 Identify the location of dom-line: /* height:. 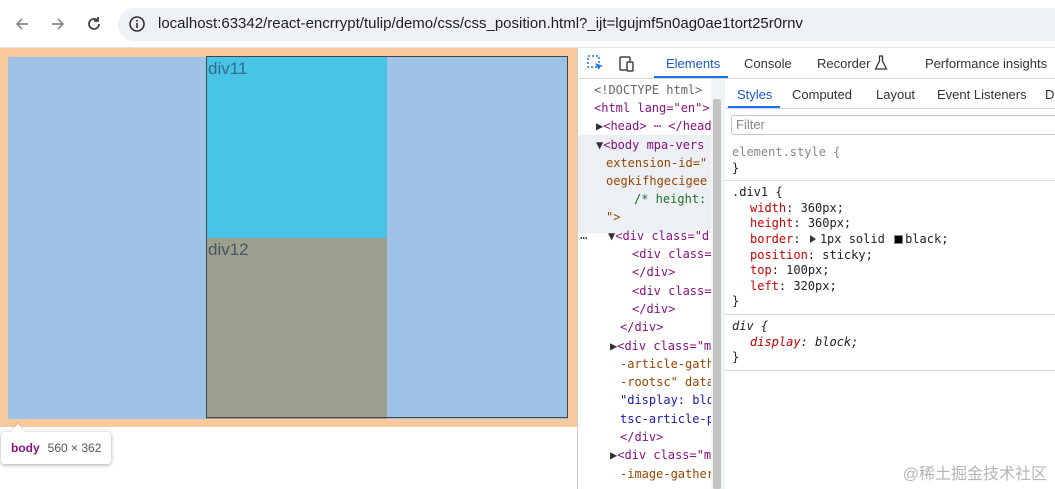
(670, 199).